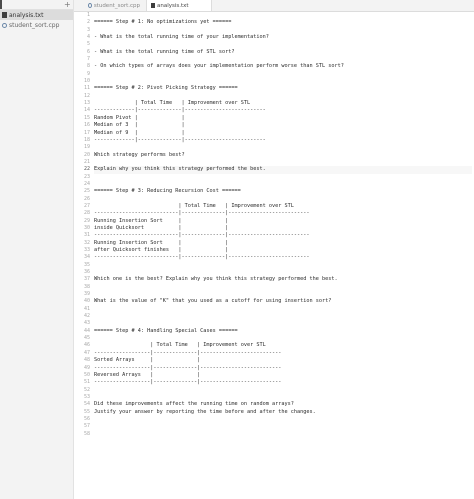 This screenshot has height=499, width=474. What do you see at coordinates (173, 5) in the screenshot?
I see `tab-label: analysis.txt` at bounding box center [173, 5].